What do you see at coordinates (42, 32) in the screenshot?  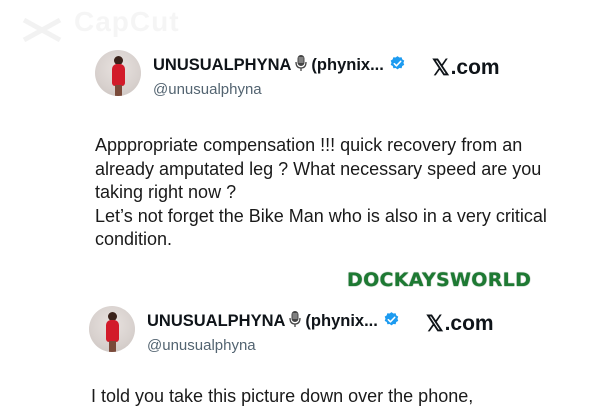 I see `capcut-logo-icon` at bounding box center [42, 32].